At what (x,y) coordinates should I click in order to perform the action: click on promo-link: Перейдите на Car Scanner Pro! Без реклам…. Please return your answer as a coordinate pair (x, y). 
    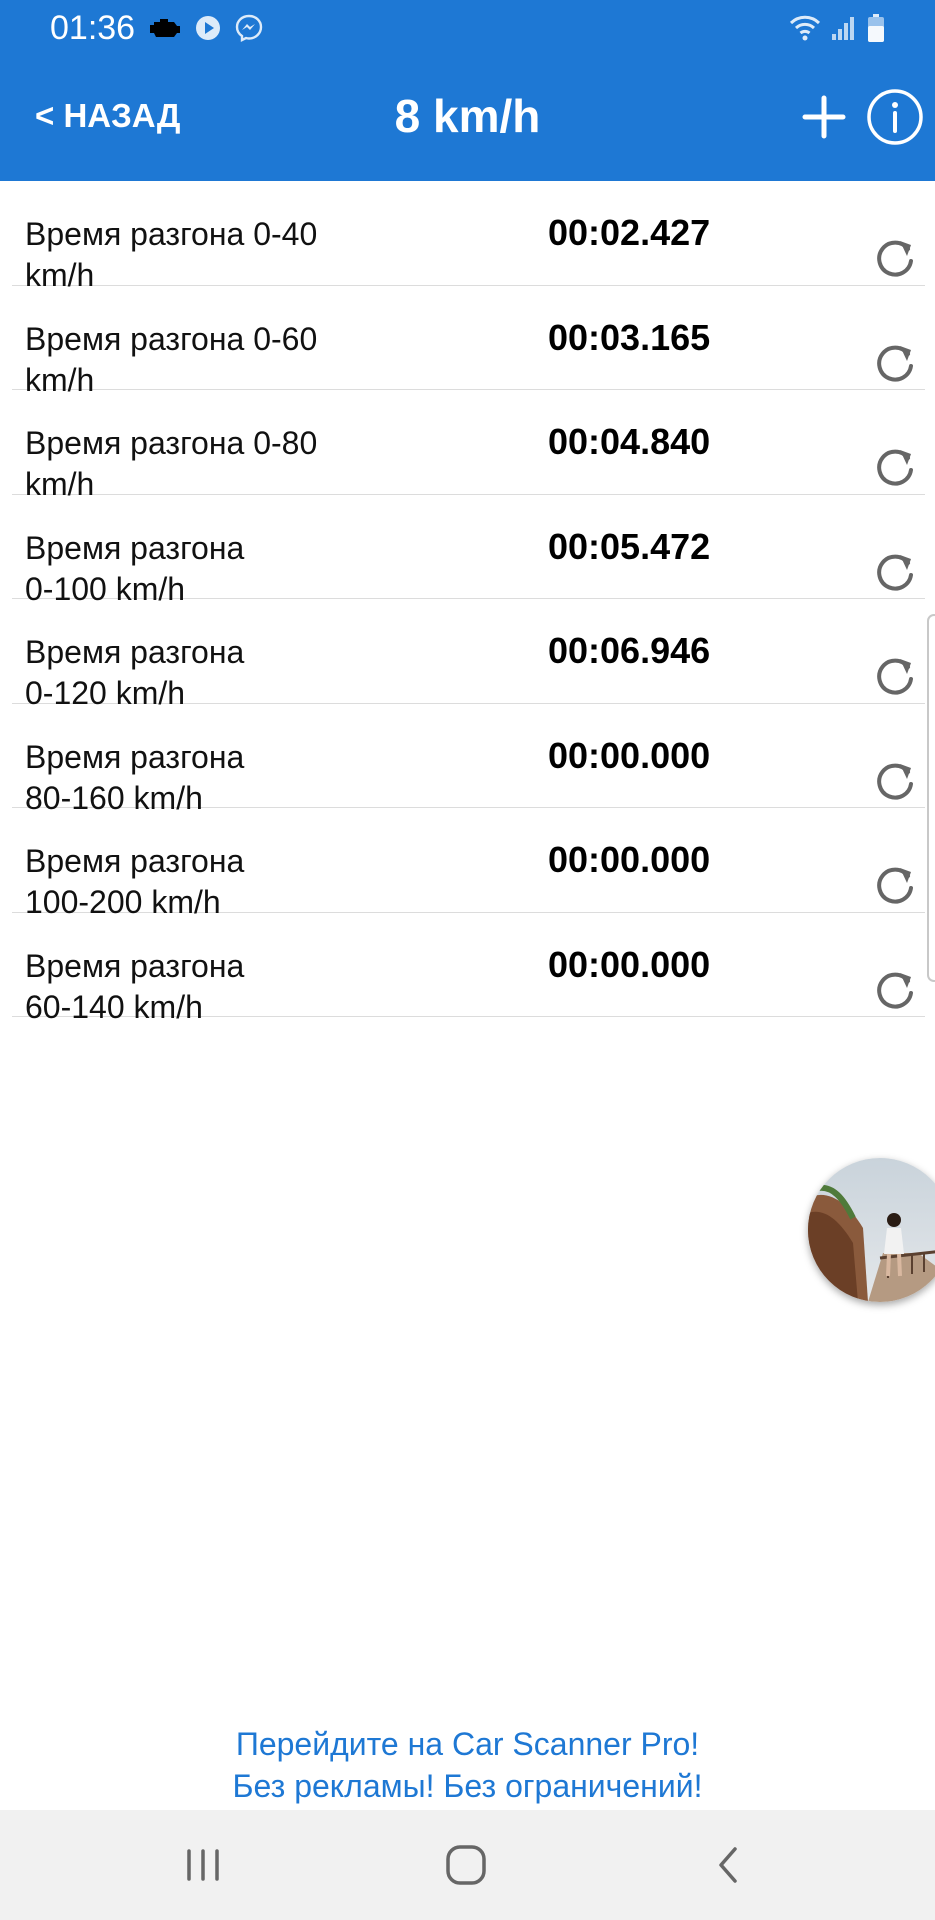
    Looking at the image, I should click on (467, 1765).